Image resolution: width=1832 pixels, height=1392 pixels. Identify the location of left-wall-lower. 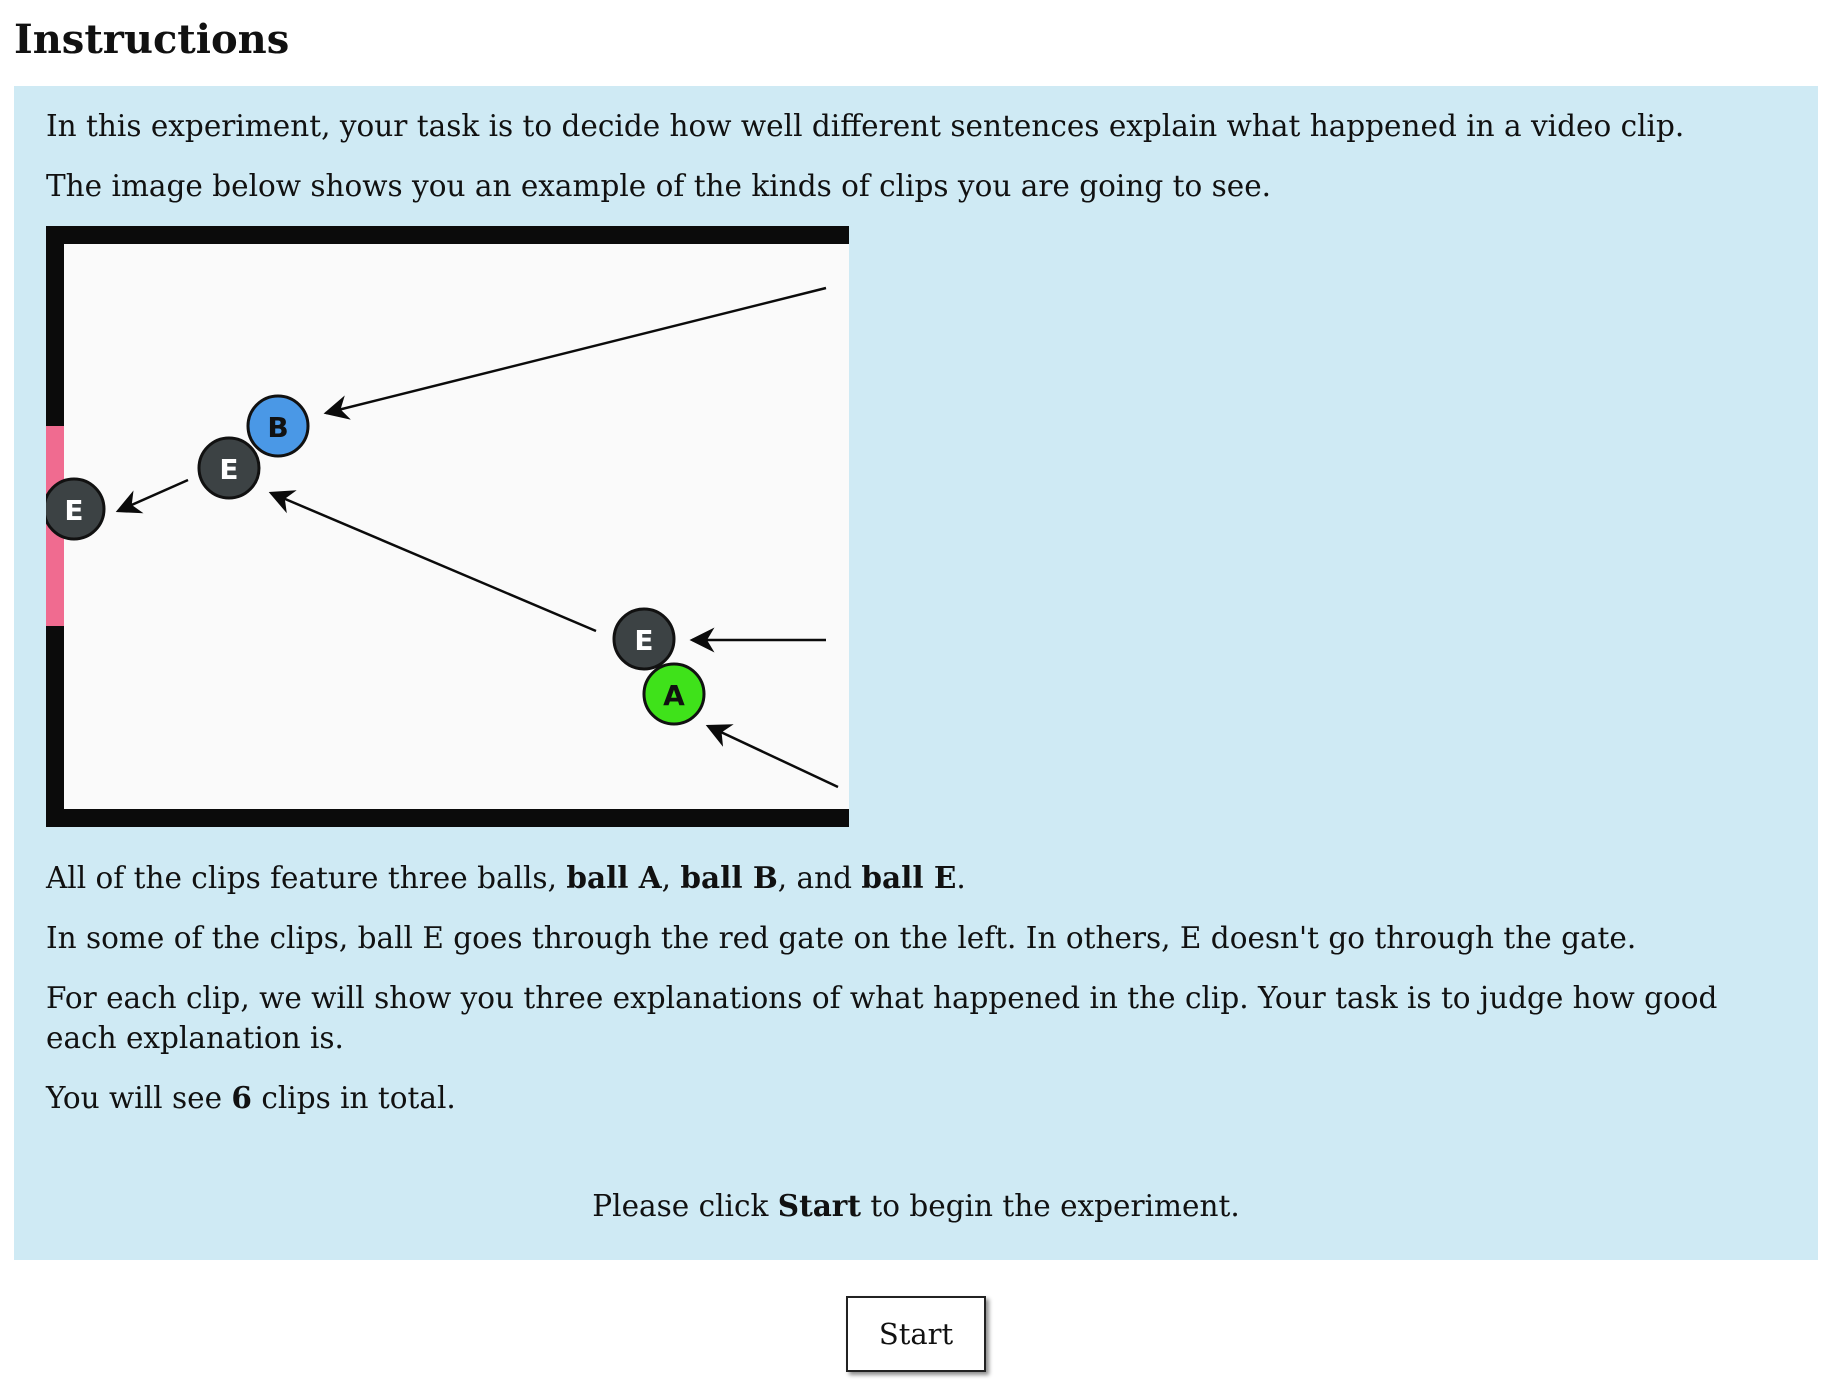
(55, 726).